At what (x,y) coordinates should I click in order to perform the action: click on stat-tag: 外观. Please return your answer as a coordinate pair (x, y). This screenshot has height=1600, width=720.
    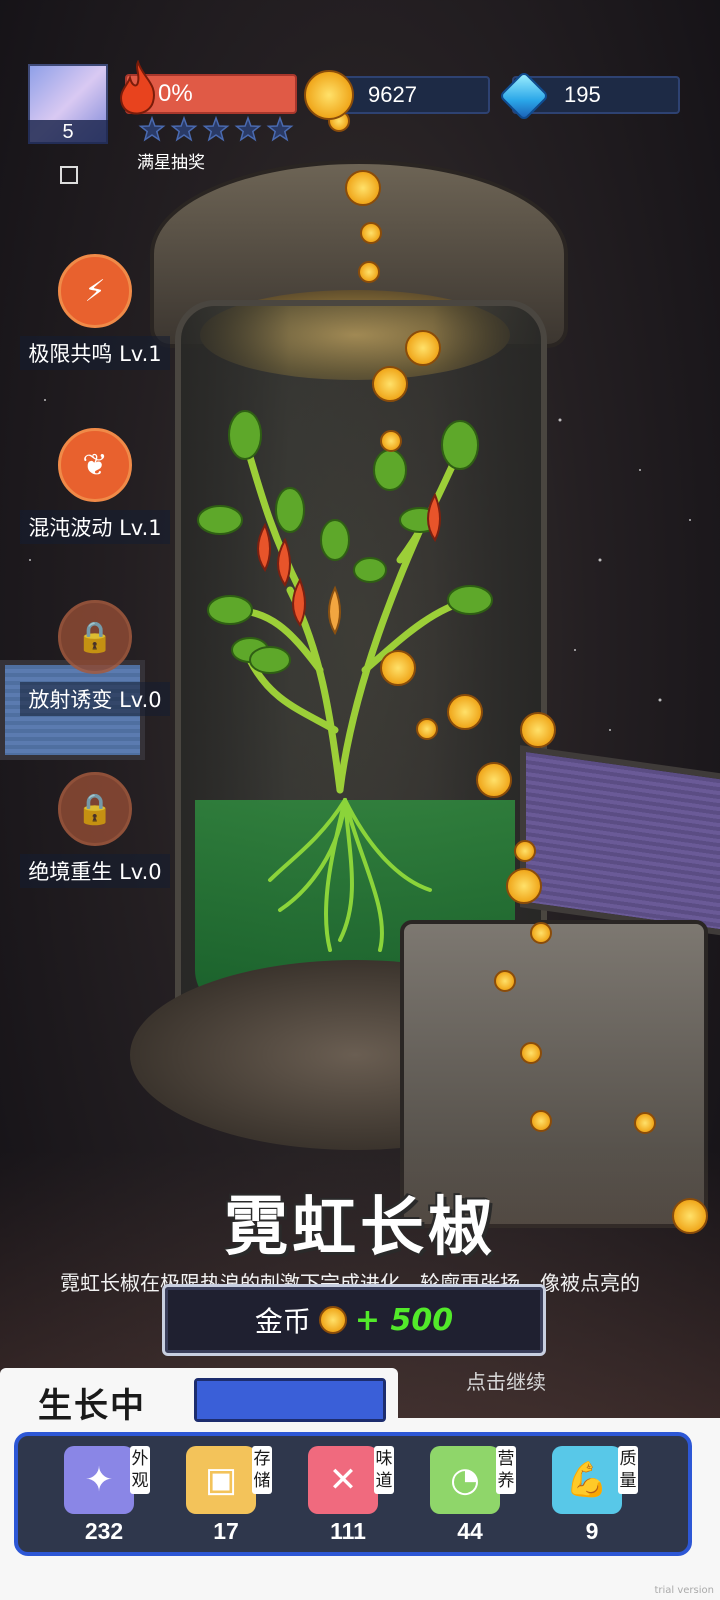
    Looking at the image, I should click on (140, 1470).